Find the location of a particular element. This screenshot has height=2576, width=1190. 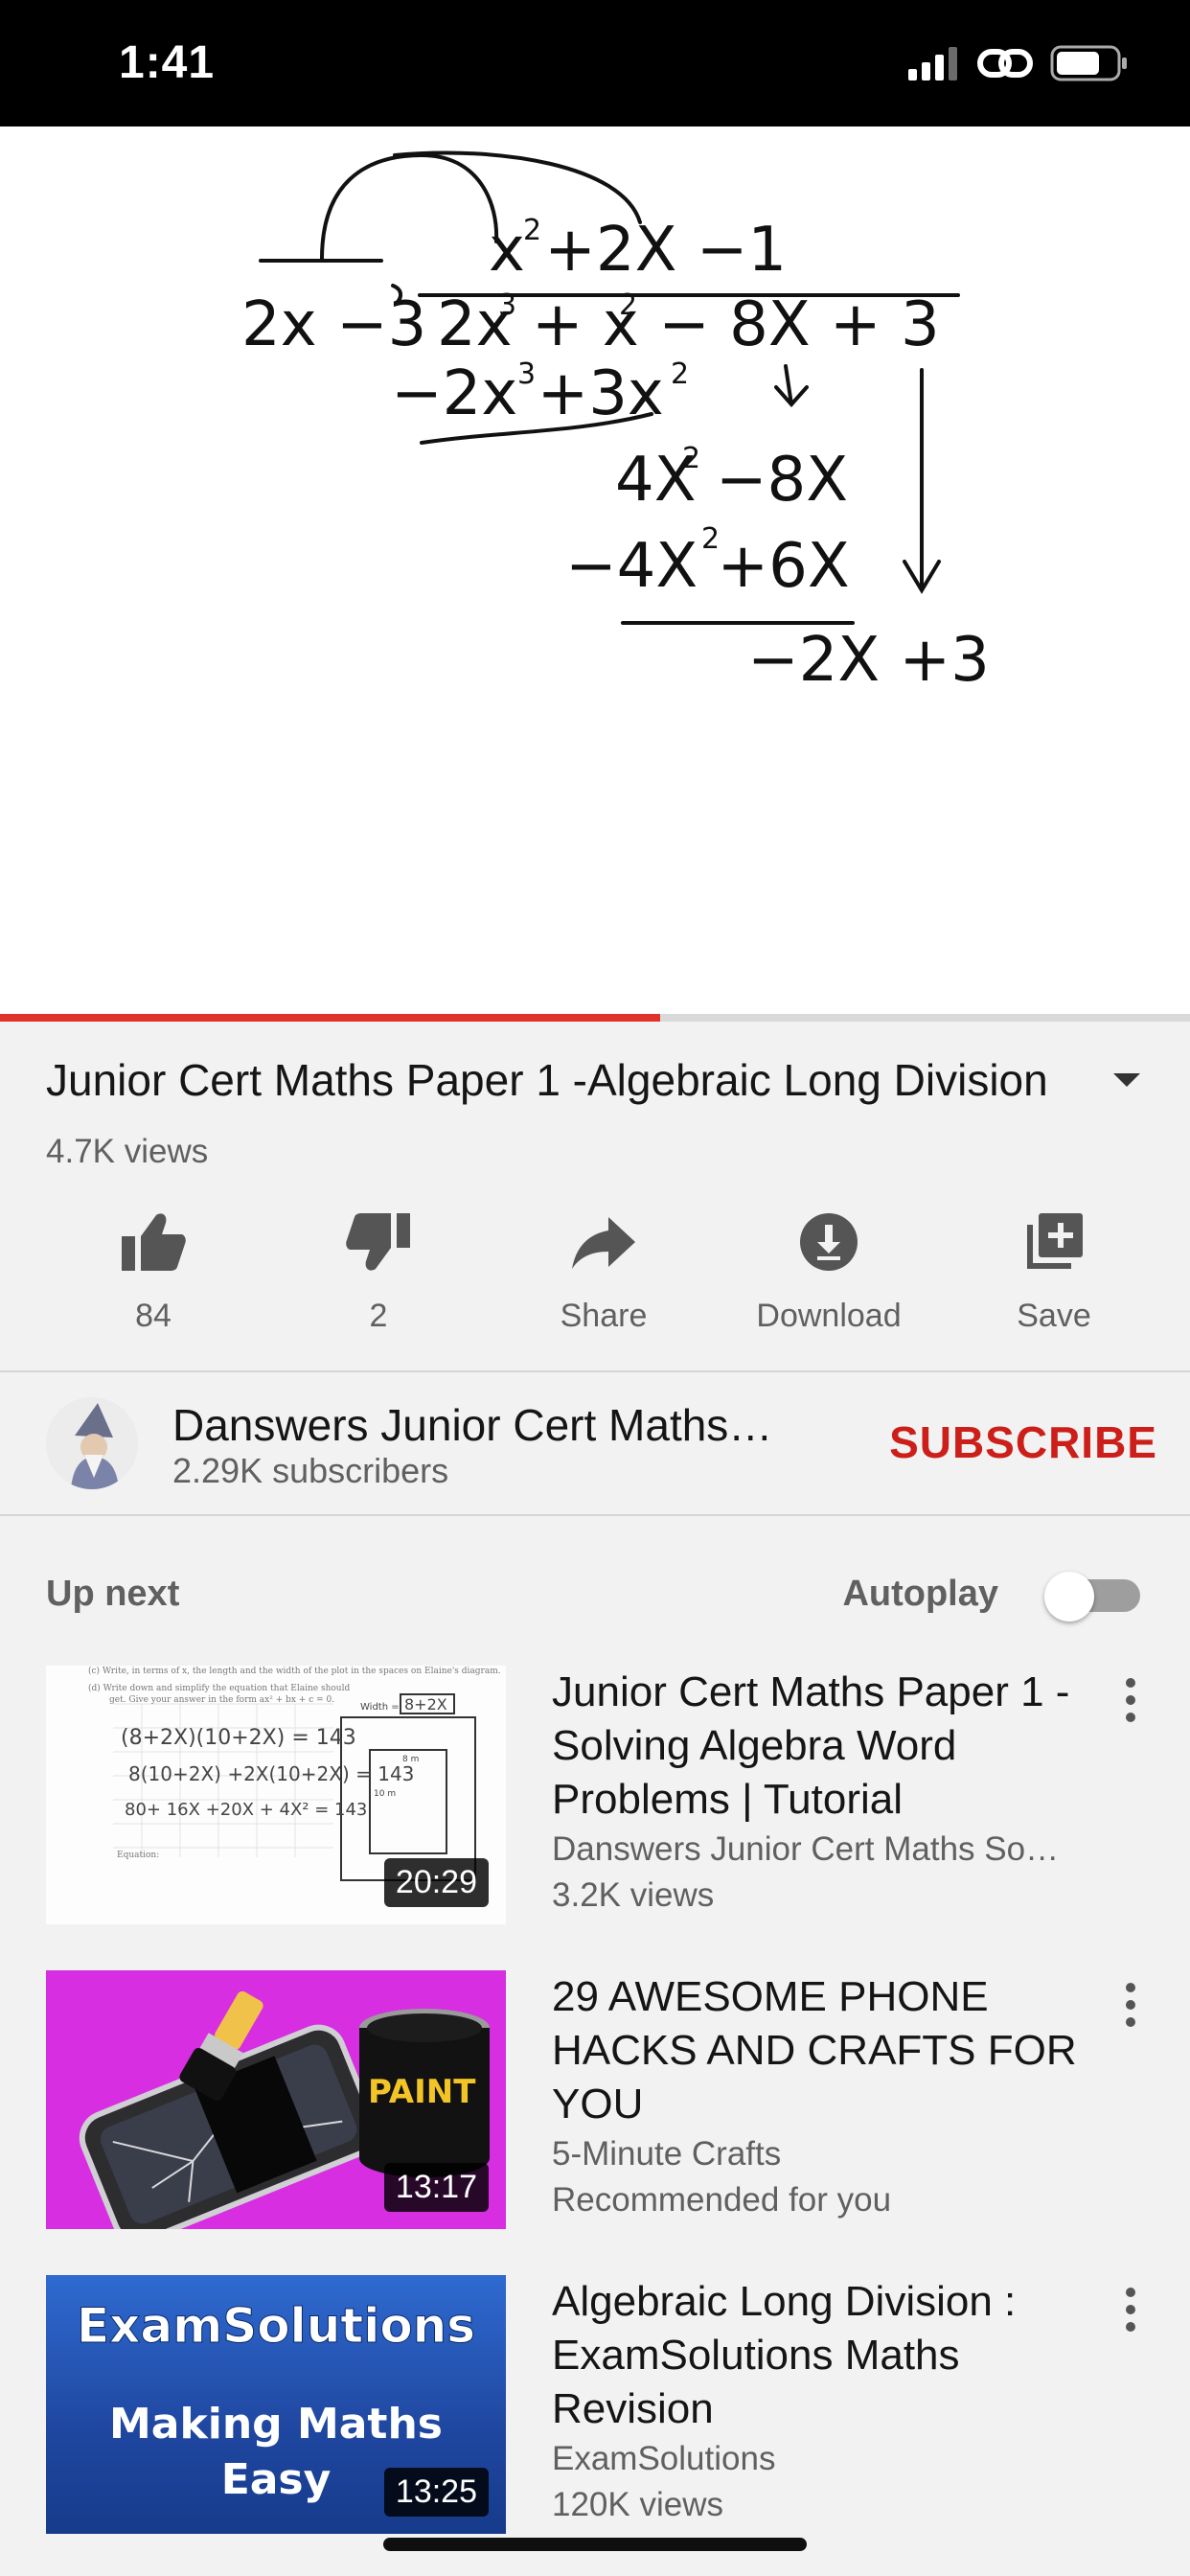

like-button: 84 is located at coordinates (153, 1270).